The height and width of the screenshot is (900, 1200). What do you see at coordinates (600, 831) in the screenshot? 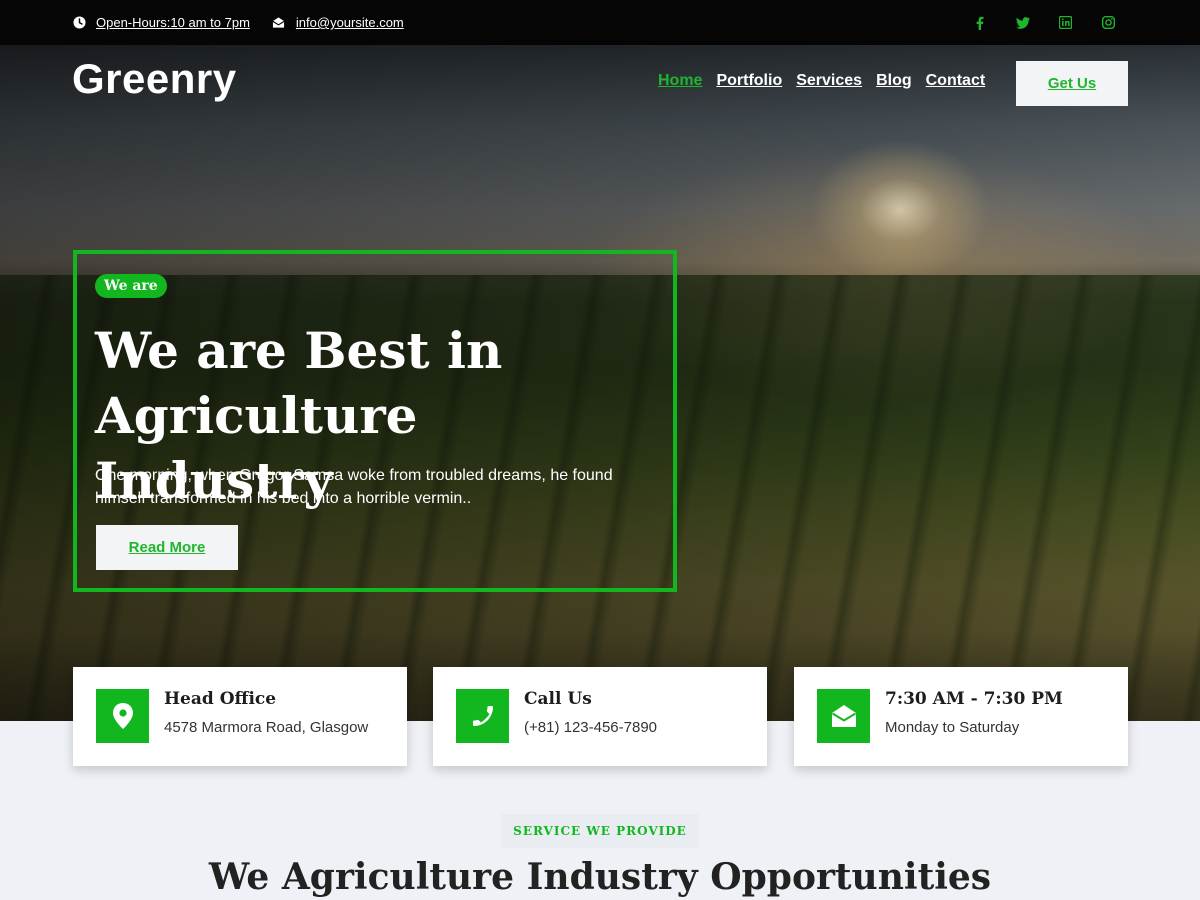
I see `section-tag: SERVICE WE PROVIDE` at bounding box center [600, 831].